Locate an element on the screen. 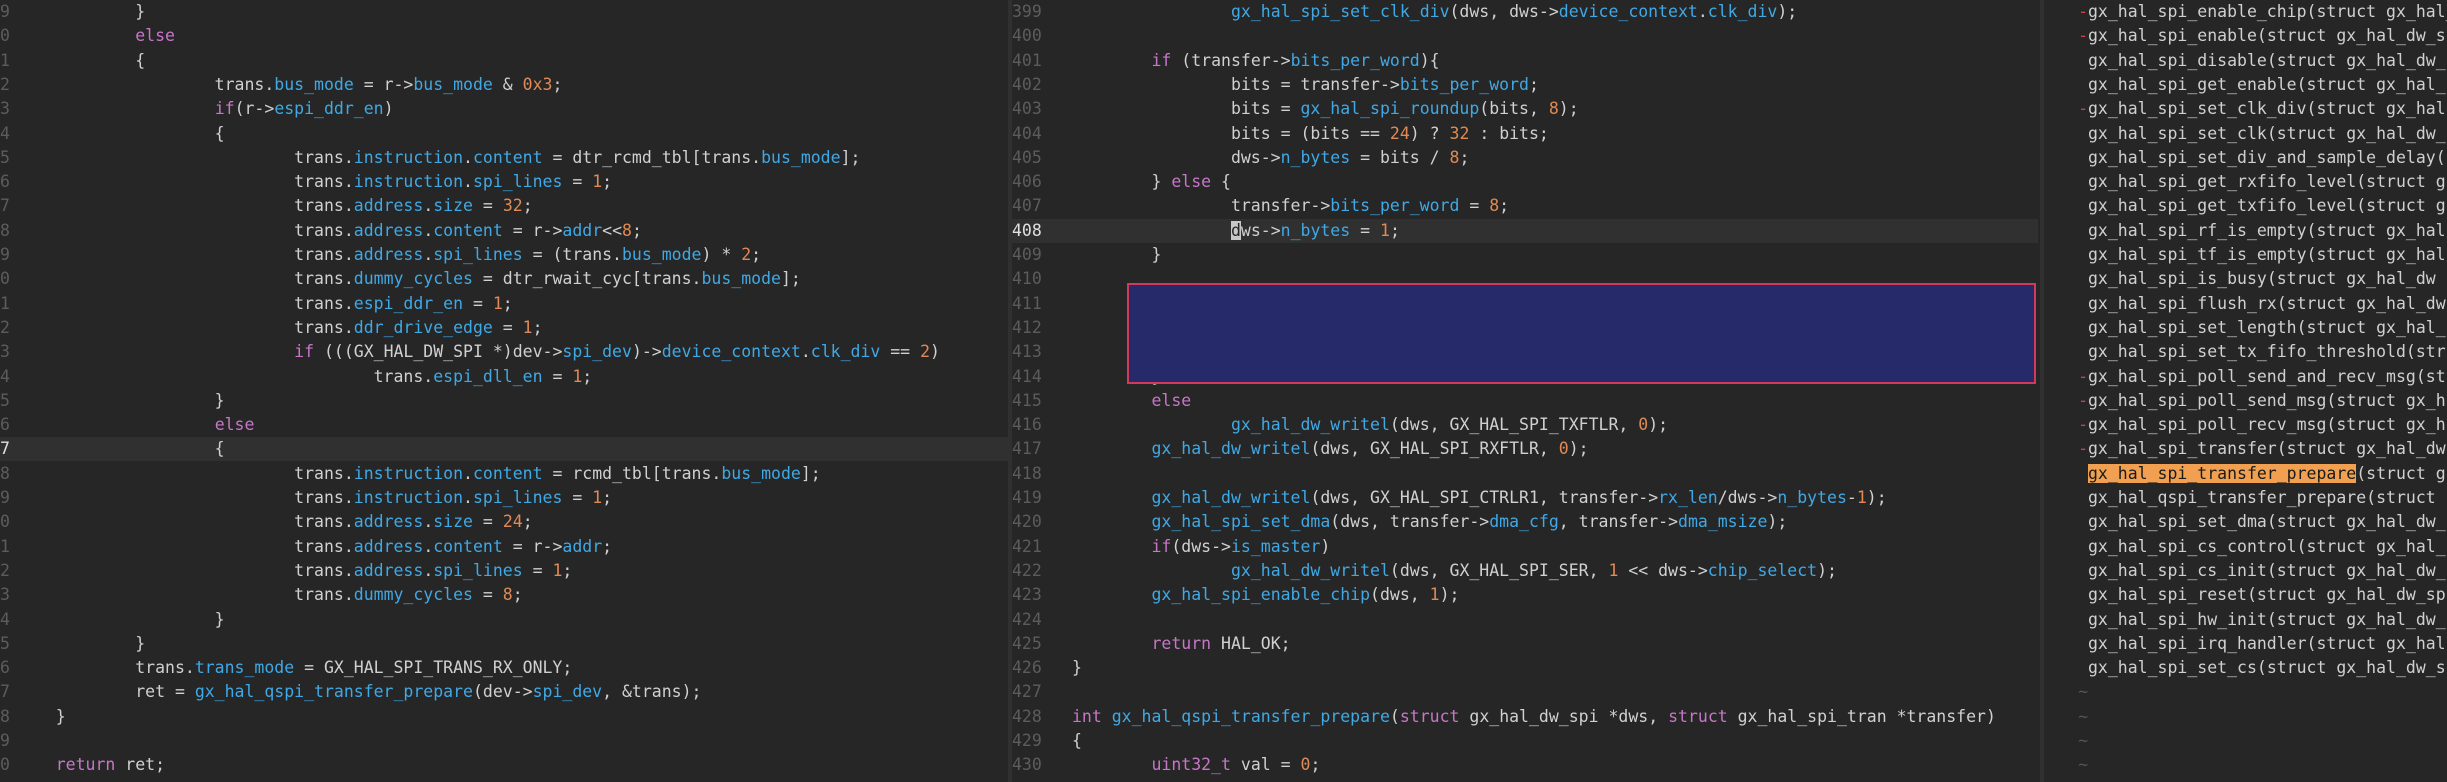 The width and height of the screenshot is (2447, 782). code-line: 401 if (transfer->bits_per_word){ is located at coordinates (1525, 61).